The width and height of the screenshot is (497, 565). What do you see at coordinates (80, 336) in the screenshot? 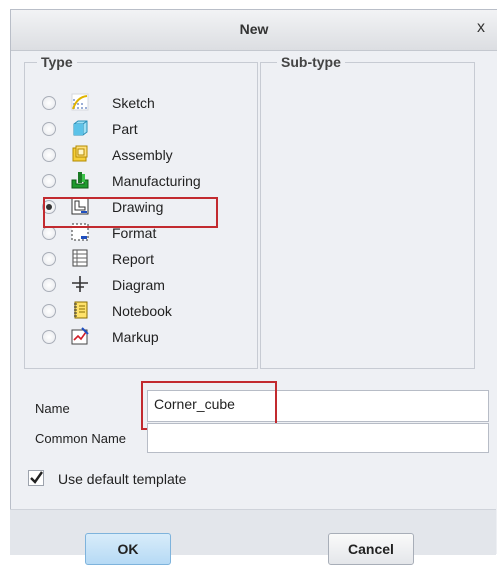
I see `markup-icon` at bounding box center [80, 336].